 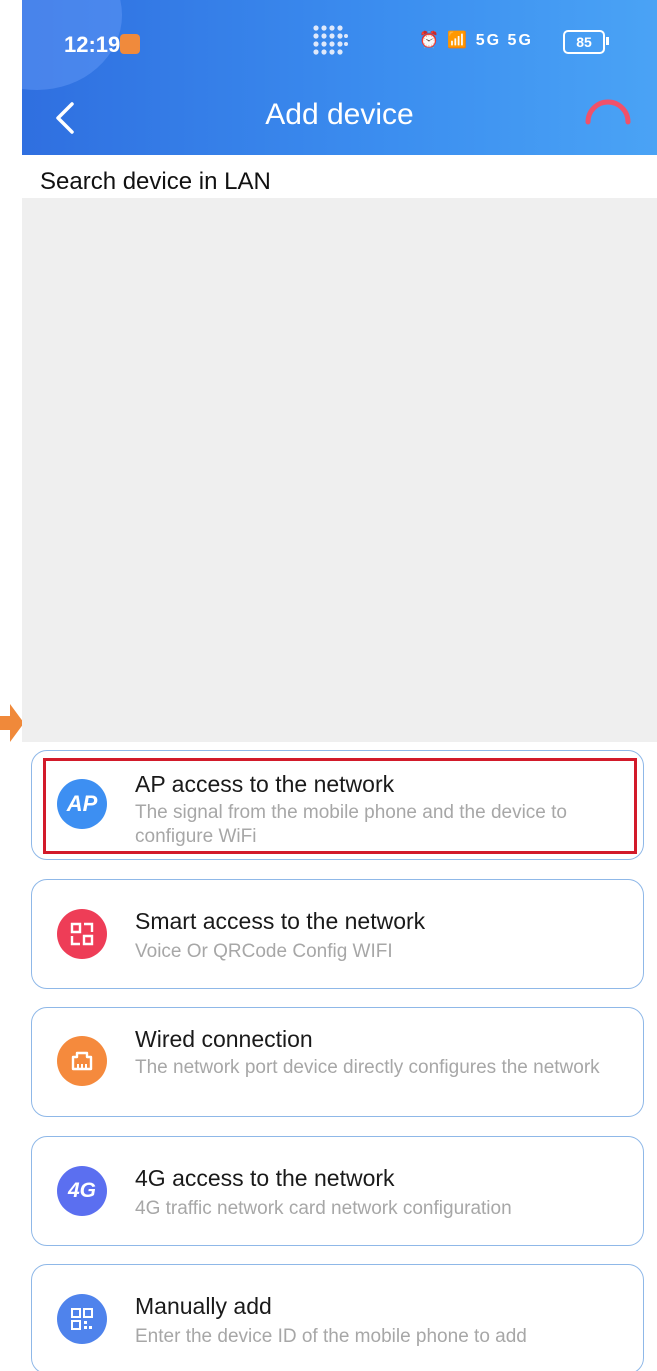 I want to click on pointer-arrow-icon, so click(x=12, y=723).